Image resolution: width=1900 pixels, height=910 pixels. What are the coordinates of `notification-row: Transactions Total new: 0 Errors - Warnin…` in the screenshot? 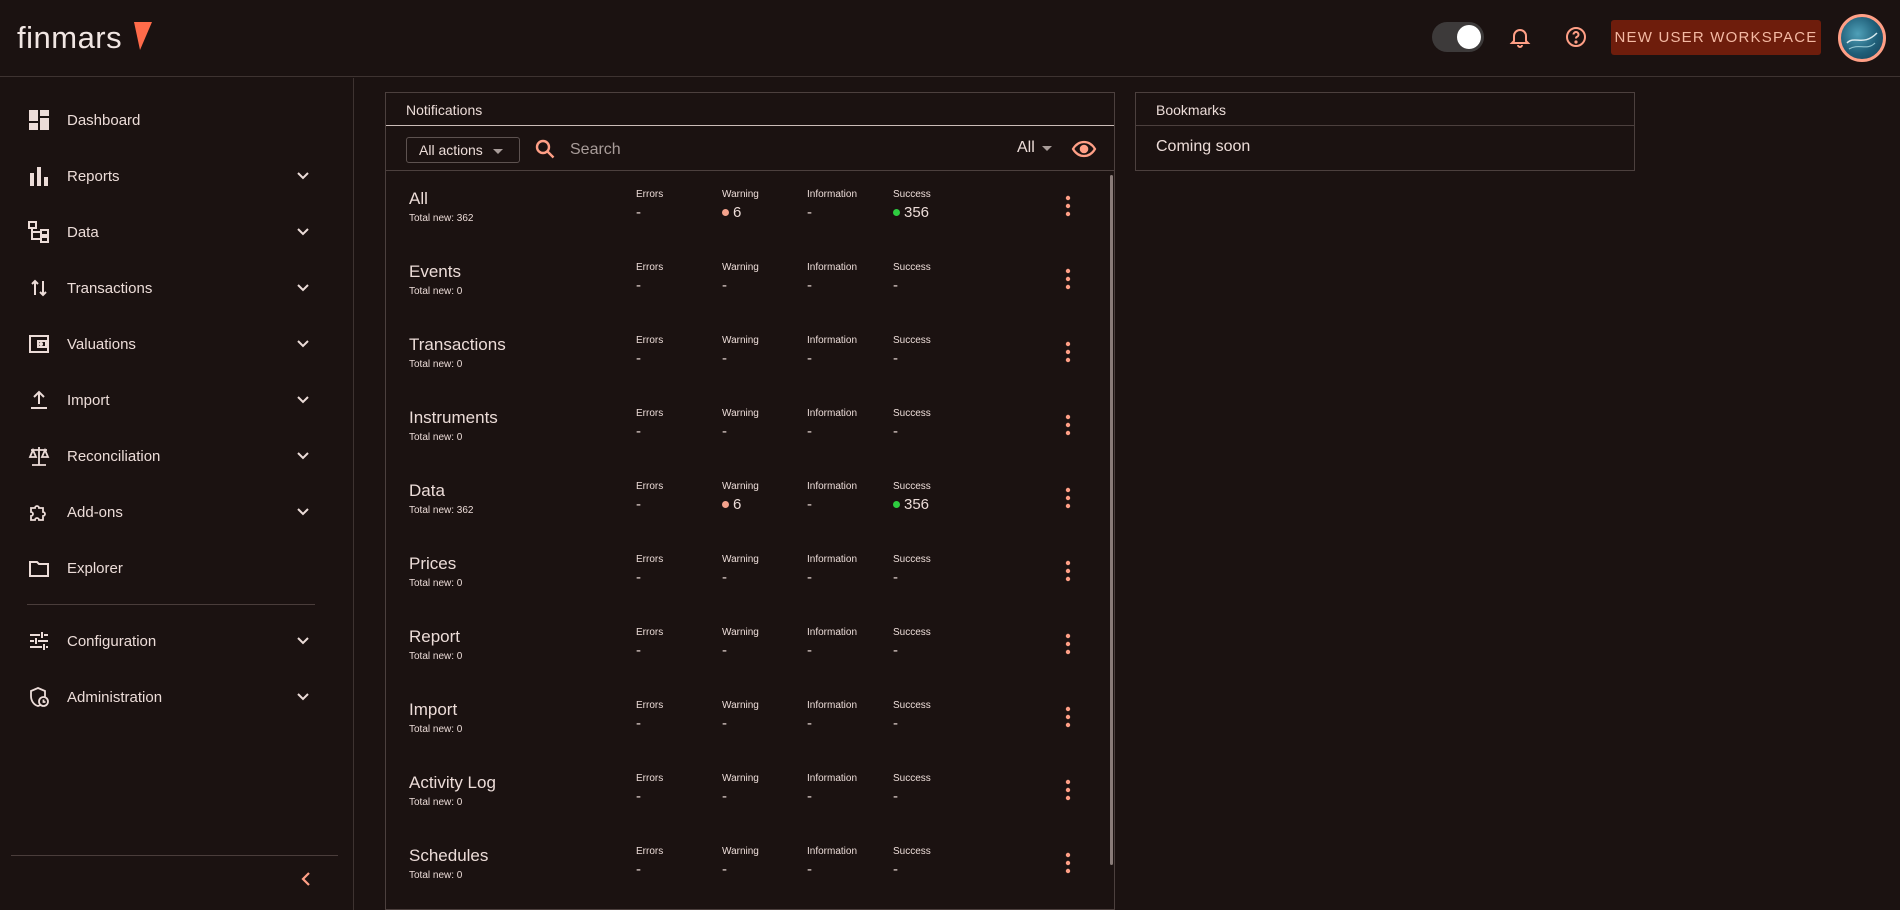 It's located at (746, 354).